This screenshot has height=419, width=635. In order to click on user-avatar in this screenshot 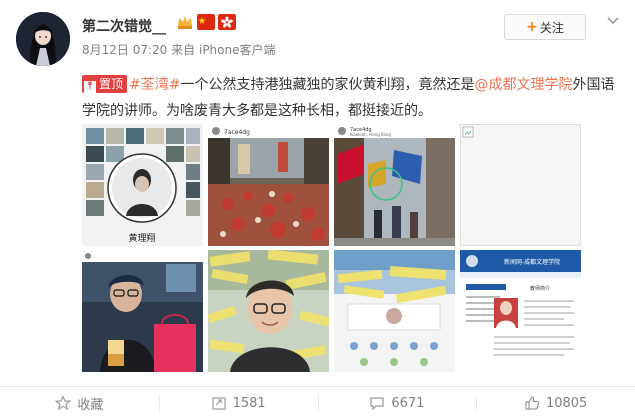, I will do `click(43, 39)`.